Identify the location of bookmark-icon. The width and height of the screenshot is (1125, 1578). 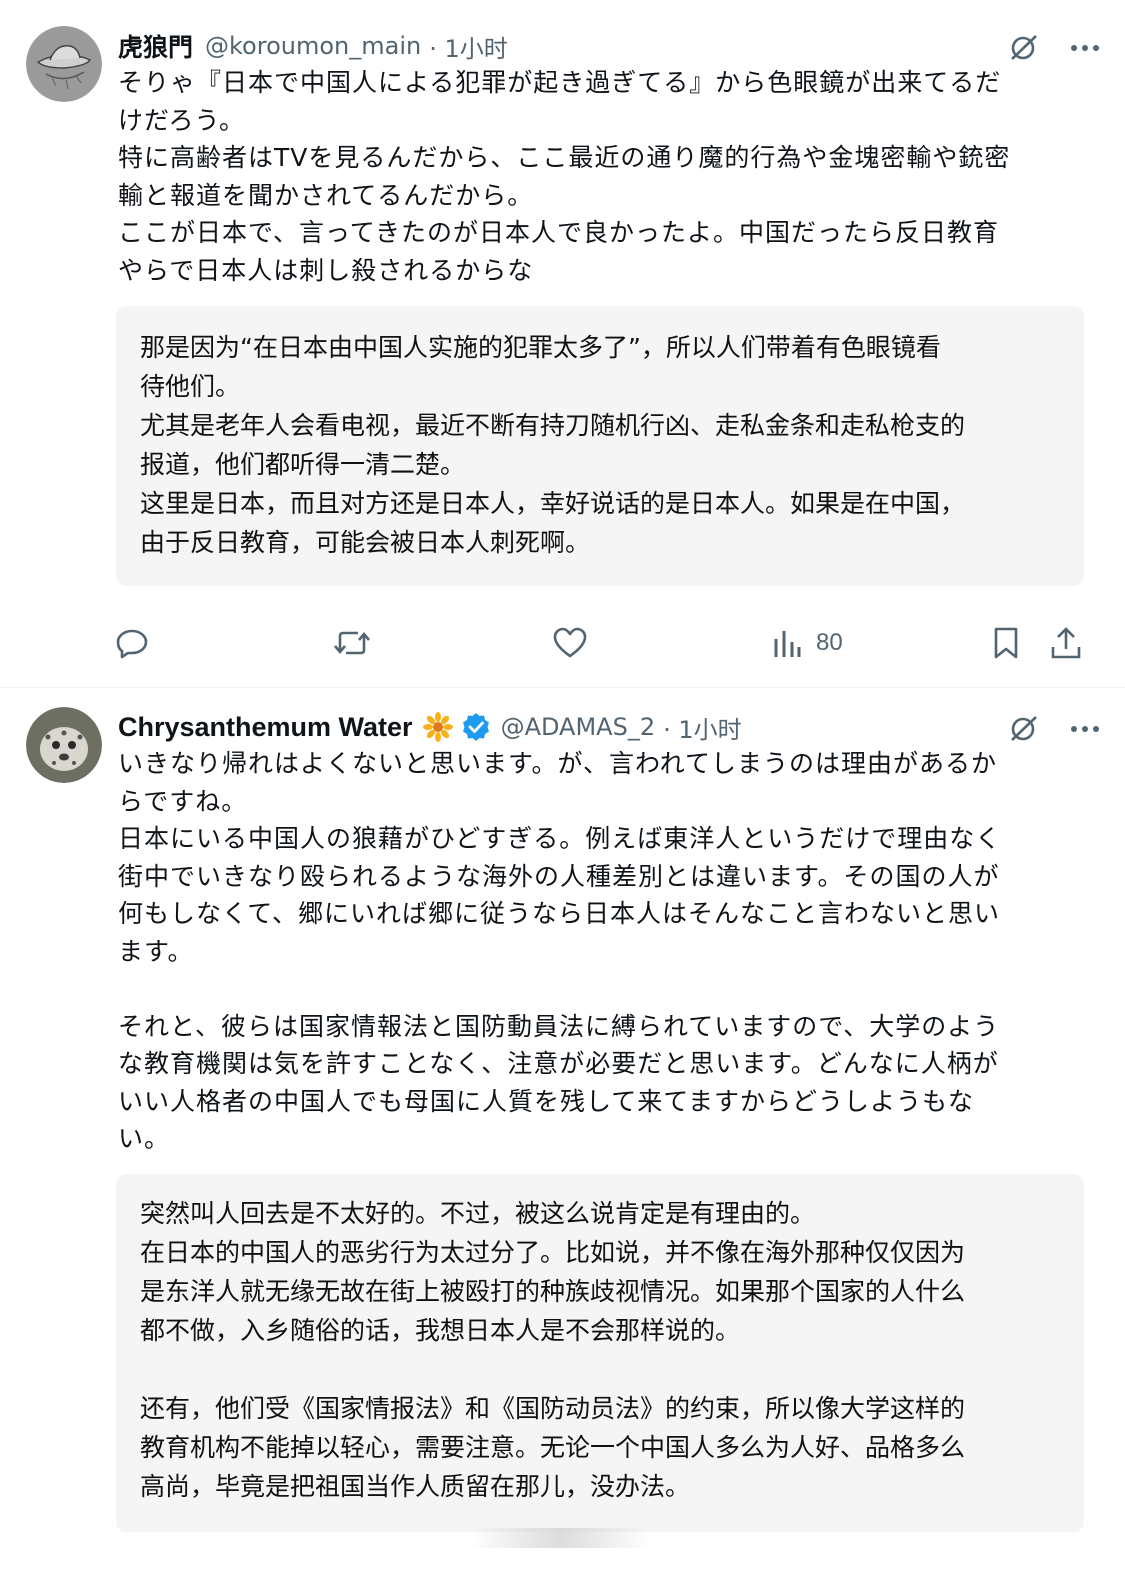
(1006, 643).